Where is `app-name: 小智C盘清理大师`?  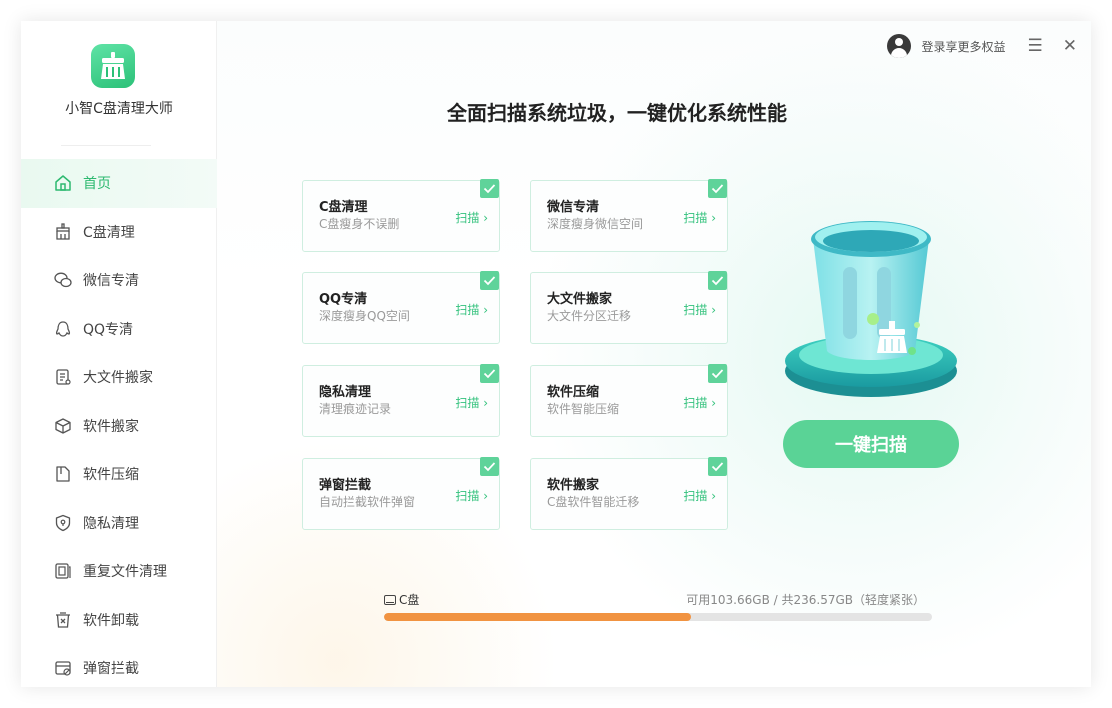 app-name: 小智C盘清理大师 is located at coordinates (119, 109).